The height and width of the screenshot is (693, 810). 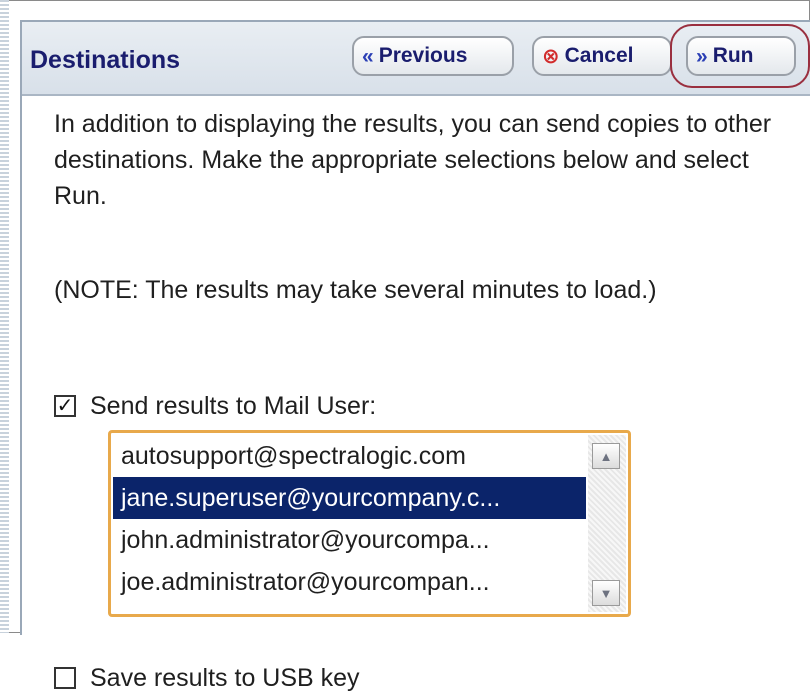 I want to click on save-usb-label: Save results to USB key, so click(x=225, y=678).